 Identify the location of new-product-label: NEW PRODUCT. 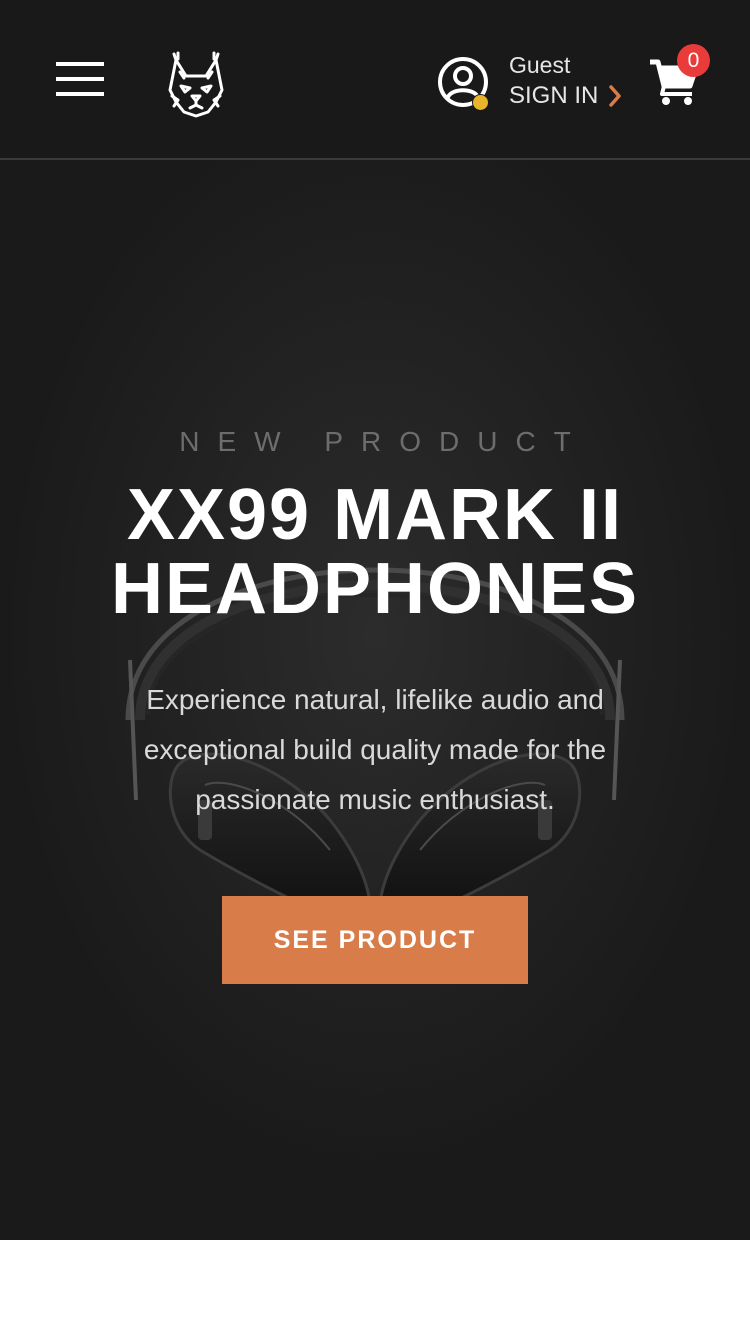
(384, 441).